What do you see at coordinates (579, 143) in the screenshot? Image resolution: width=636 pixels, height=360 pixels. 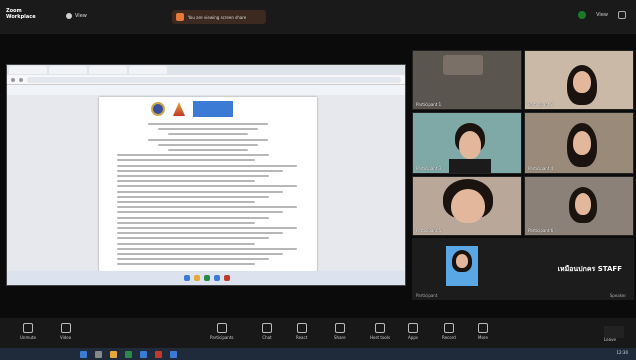 I see `participant-tile: Participant 4` at bounding box center [579, 143].